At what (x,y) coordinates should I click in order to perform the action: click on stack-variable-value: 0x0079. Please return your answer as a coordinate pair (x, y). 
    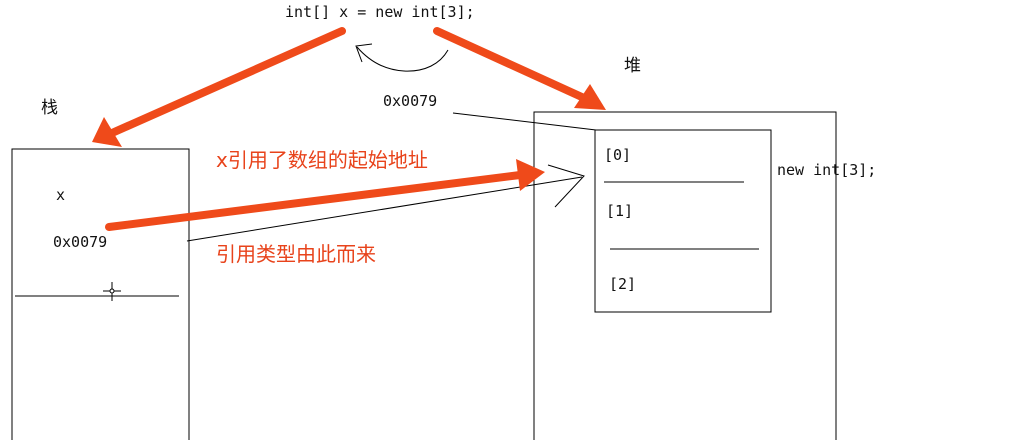
    Looking at the image, I should click on (80, 242).